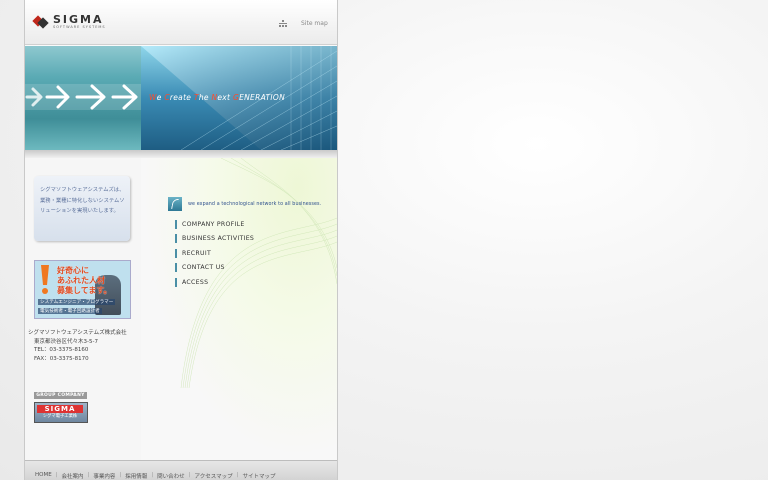 The width and height of the screenshot is (768, 480). I want to click on company-address: 東京都渋谷区代々木3-5-7, so click(66, 341).